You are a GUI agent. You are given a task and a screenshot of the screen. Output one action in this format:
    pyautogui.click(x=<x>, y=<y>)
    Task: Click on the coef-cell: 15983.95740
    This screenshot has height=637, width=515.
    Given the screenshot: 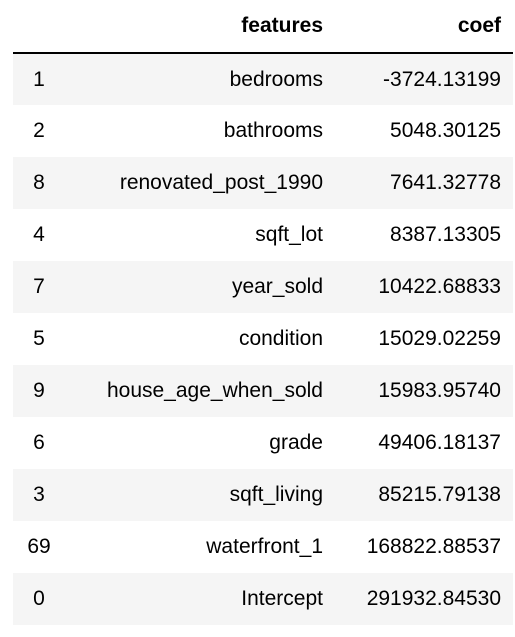 What is the action you would take?
    pyautogui.click(x=439, y=390)
    